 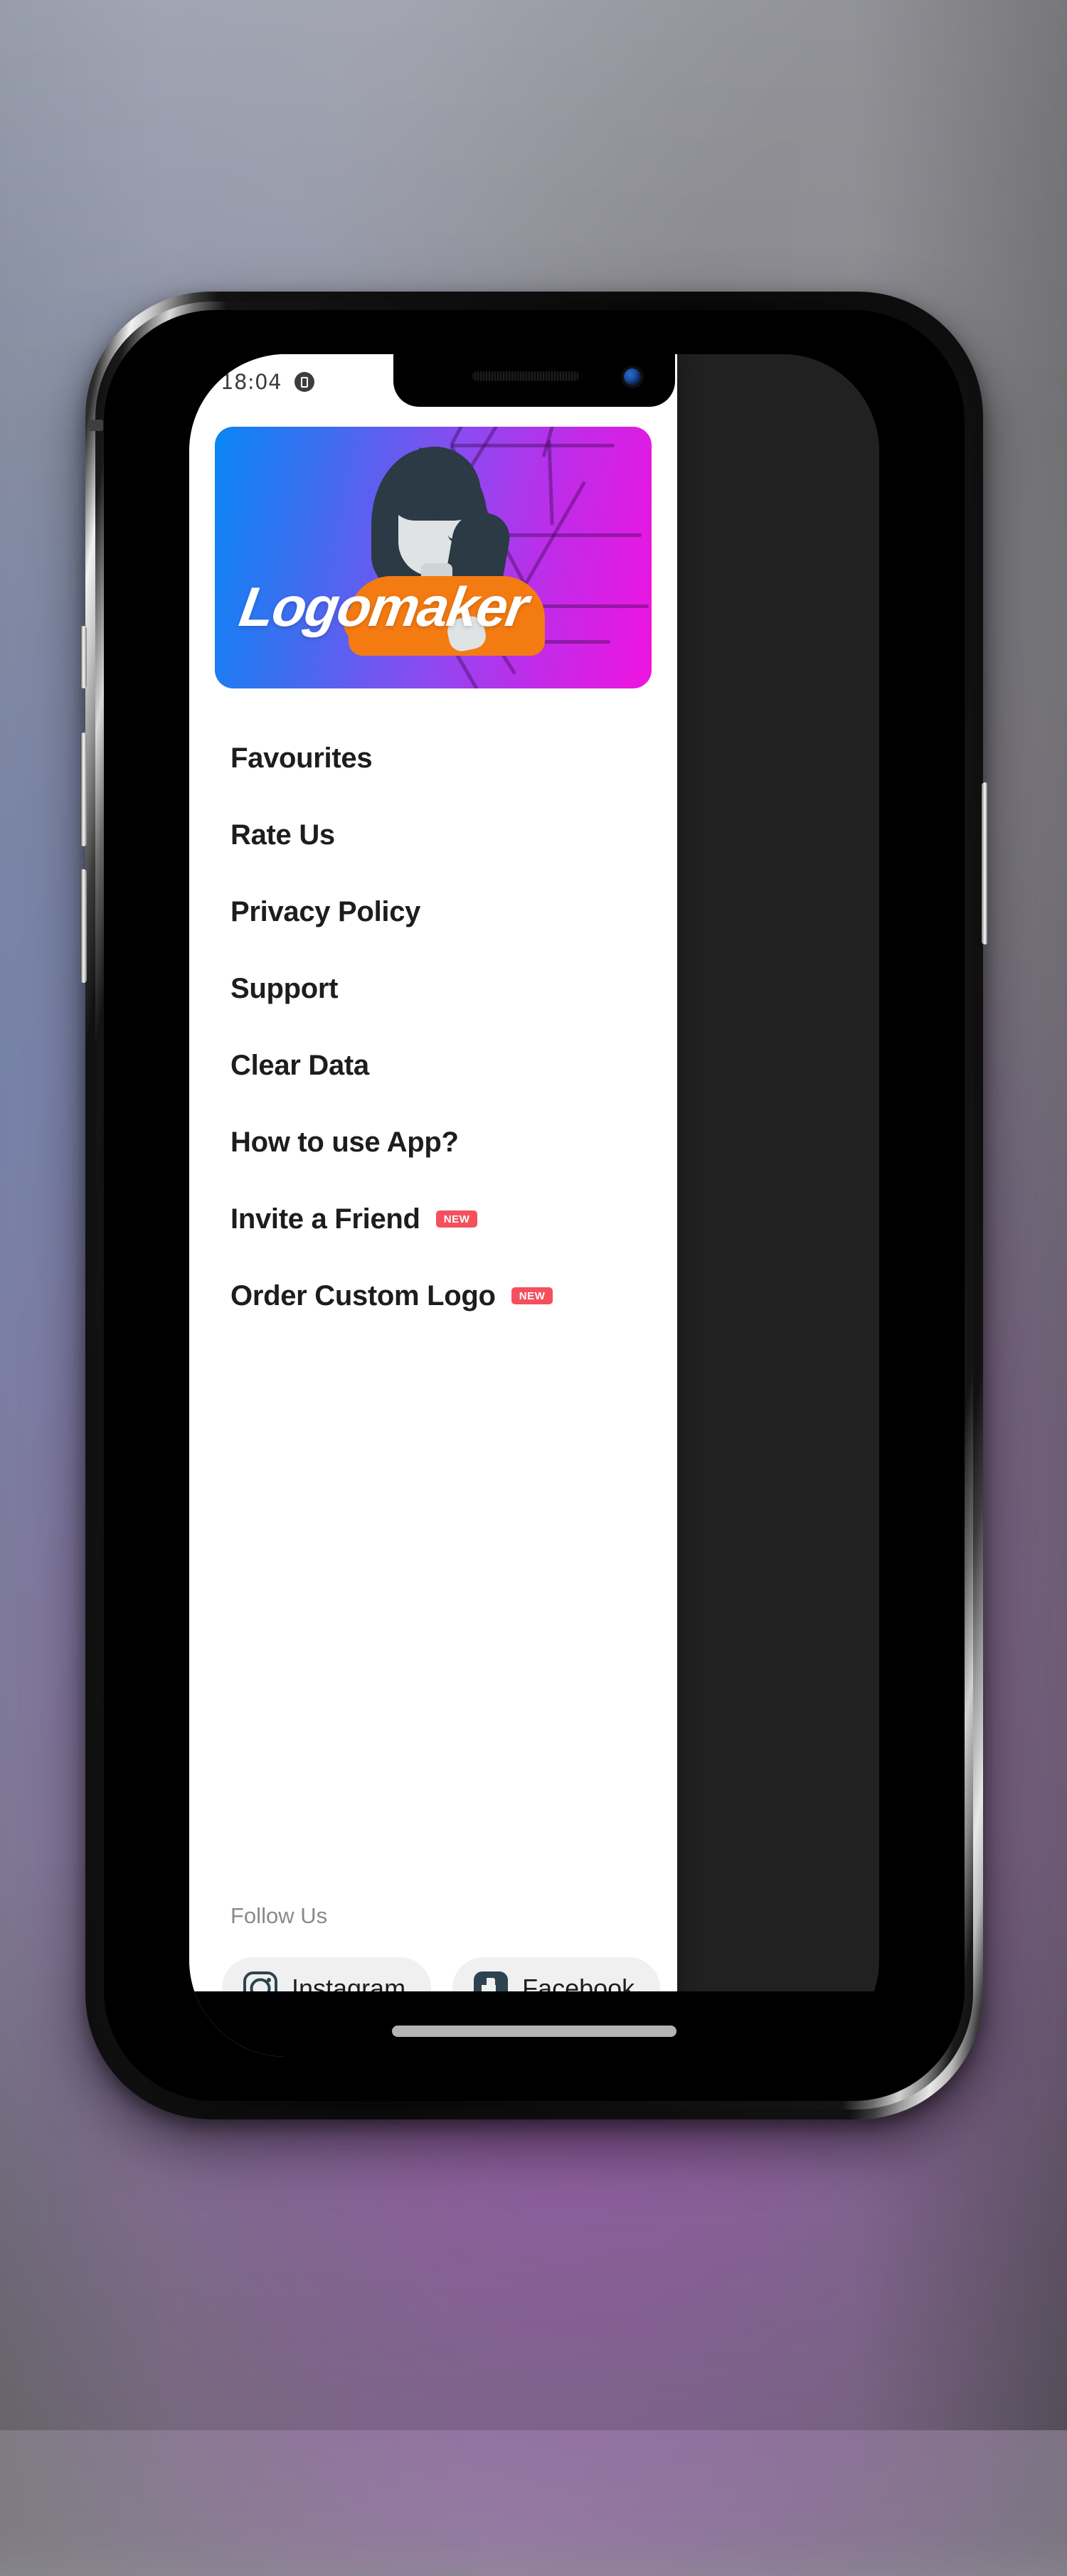 What do you see at coordinates (363, 1295) in the screenshot?
I see `menu-item-label: Order Custom Logo` at bounding box center [363, 1295].